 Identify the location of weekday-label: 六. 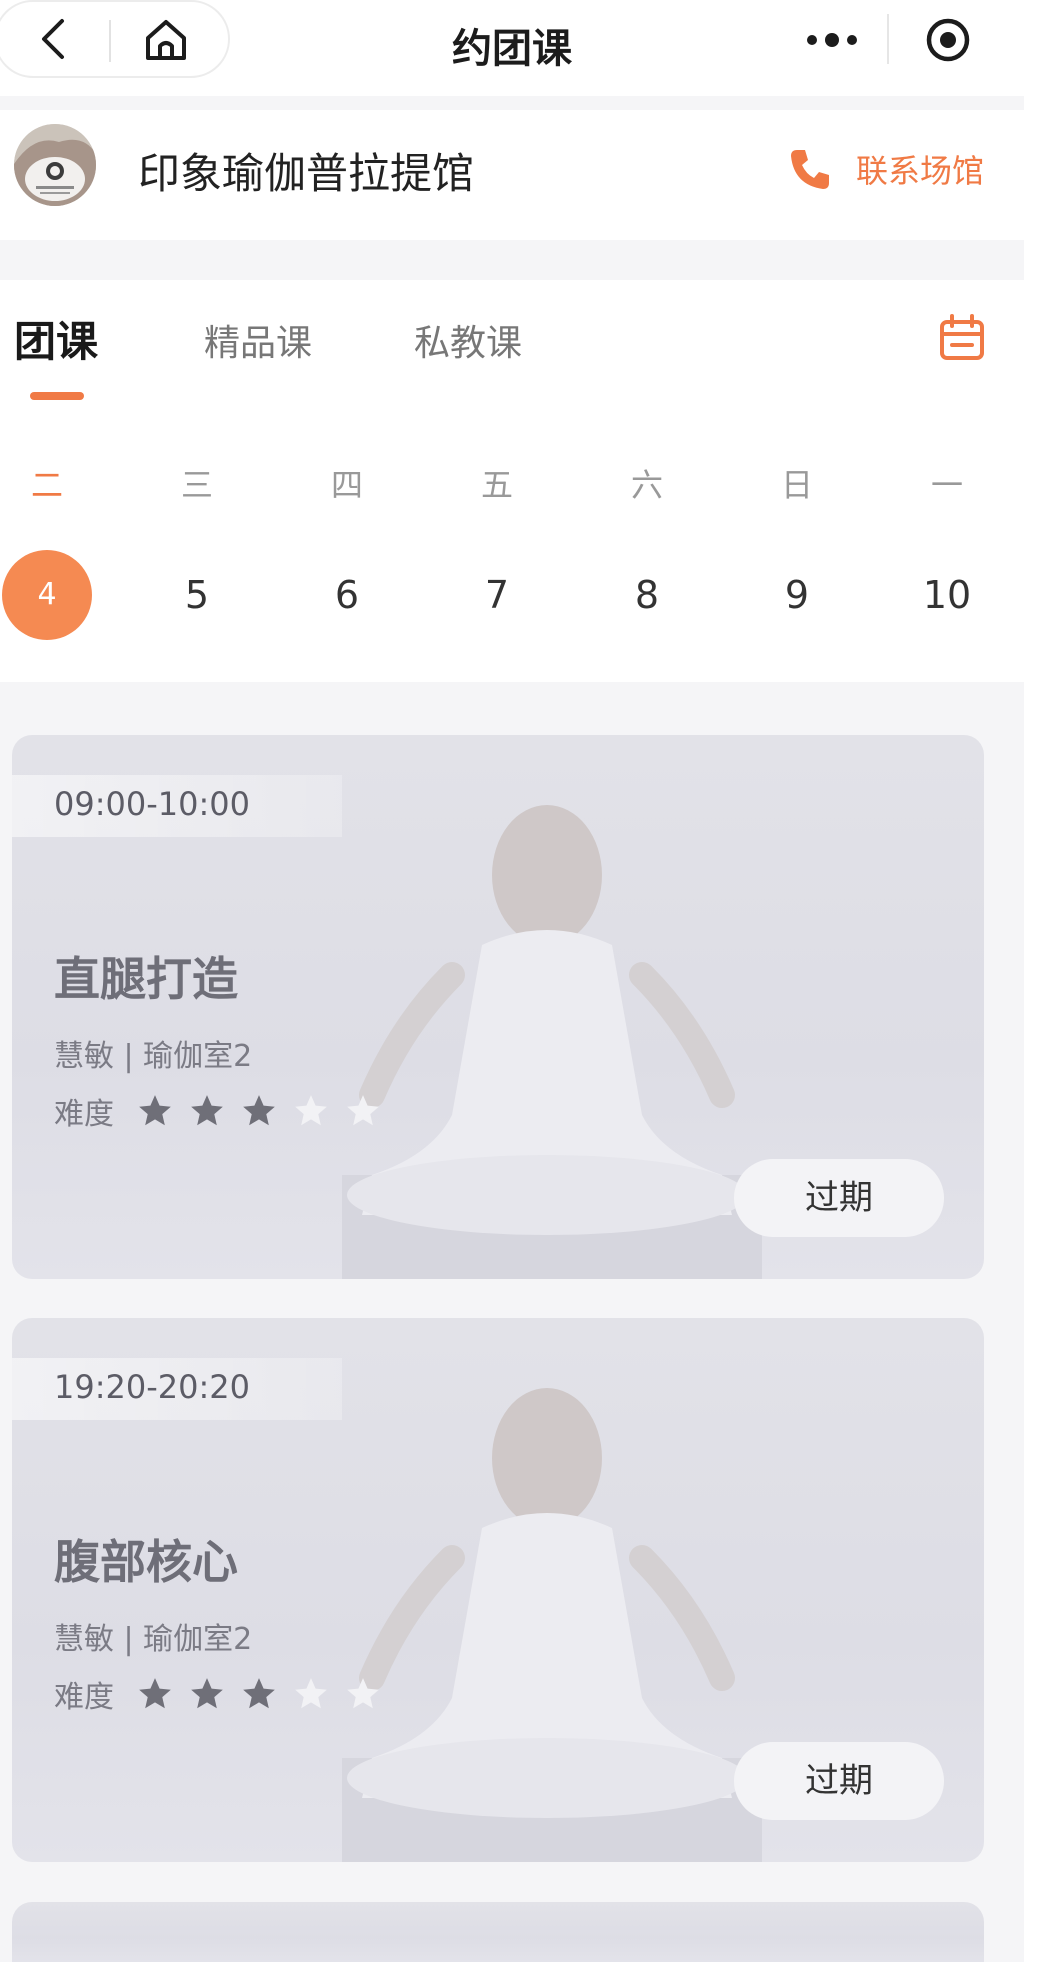
(646, 485).